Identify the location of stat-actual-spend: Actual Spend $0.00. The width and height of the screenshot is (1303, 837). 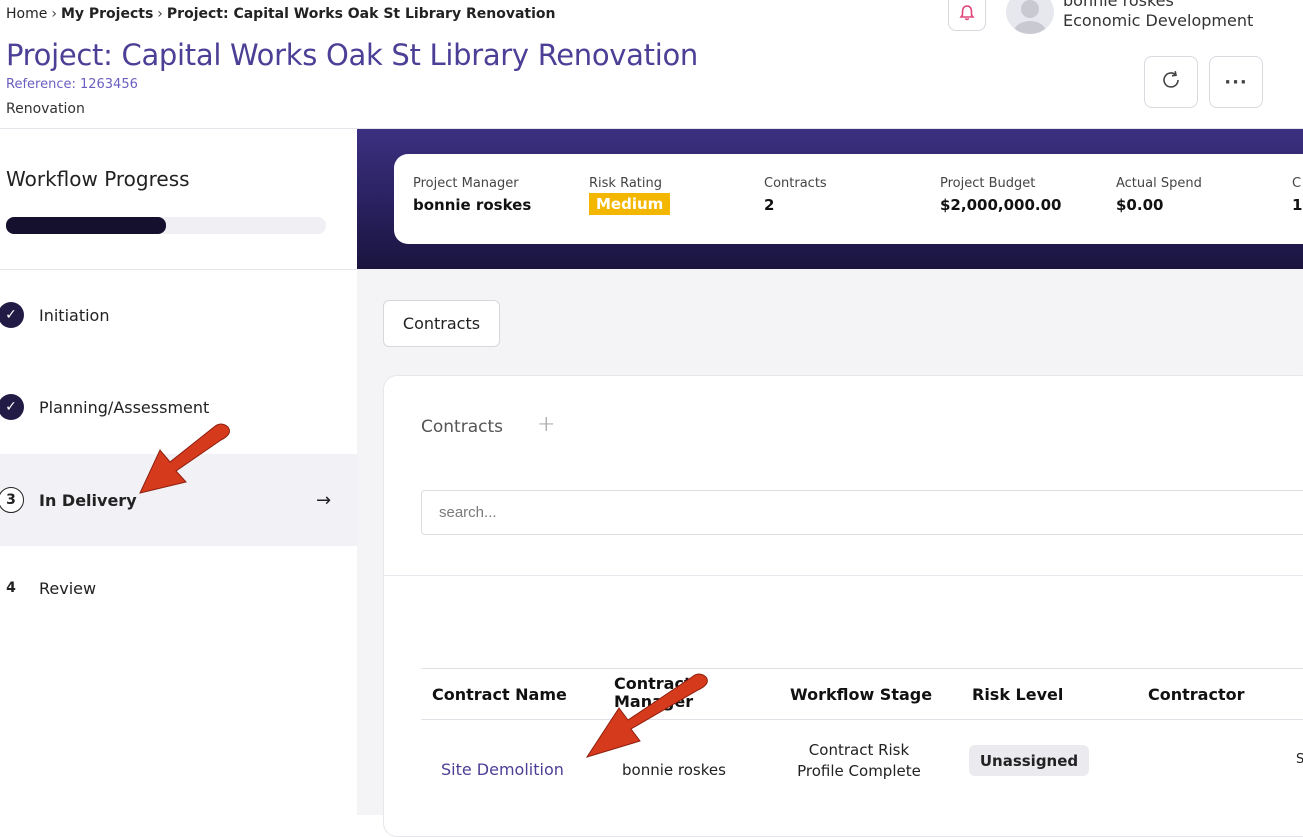
(1159, 195).